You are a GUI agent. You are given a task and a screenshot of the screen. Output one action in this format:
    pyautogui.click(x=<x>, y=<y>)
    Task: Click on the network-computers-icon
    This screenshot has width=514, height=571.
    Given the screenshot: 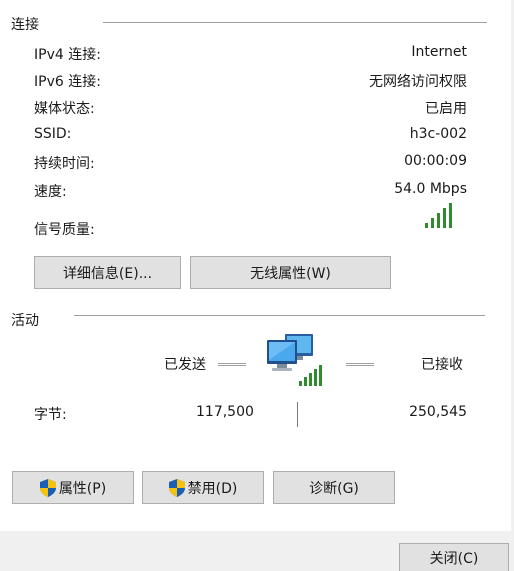 What is the action you would take?
    pyautogui.click(x=296, y=361)
    